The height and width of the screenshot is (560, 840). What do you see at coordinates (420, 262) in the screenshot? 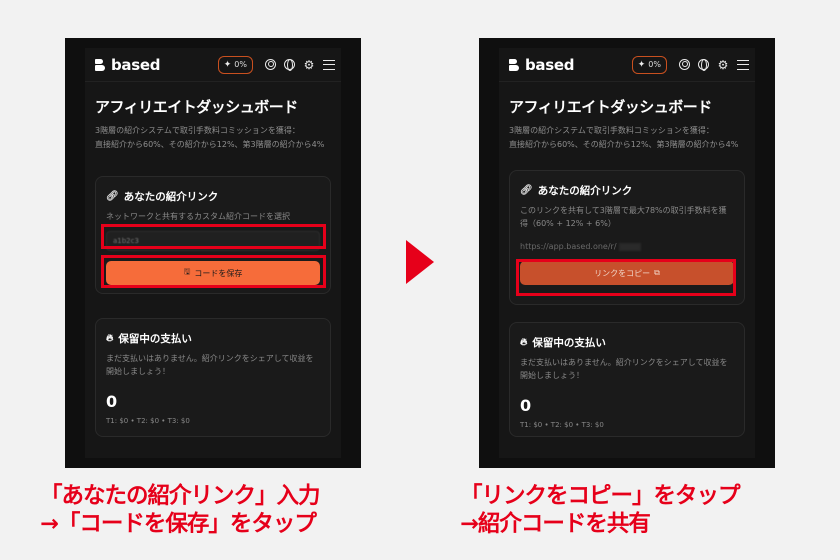
I see `next-step-arrow-icon` at bounding box center [420, 262].